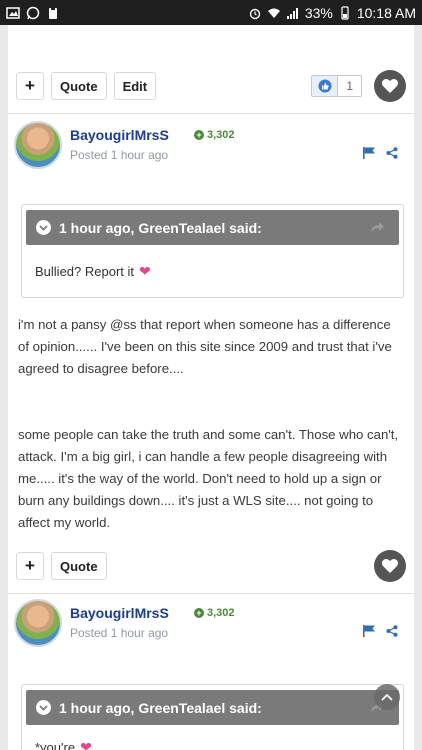  I want to click on edit-button: Edit, so click(135, 86).